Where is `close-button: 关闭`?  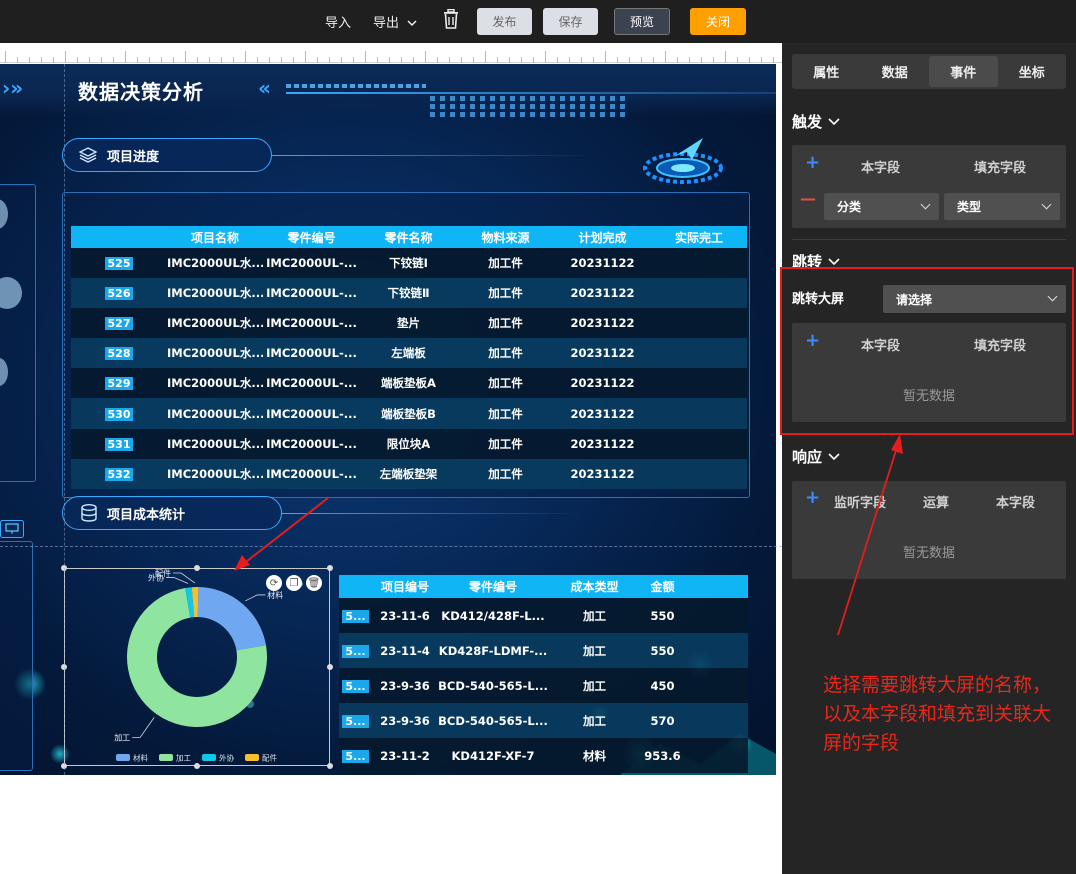
close-button: 关闭 is located at coordinates (718, 21).